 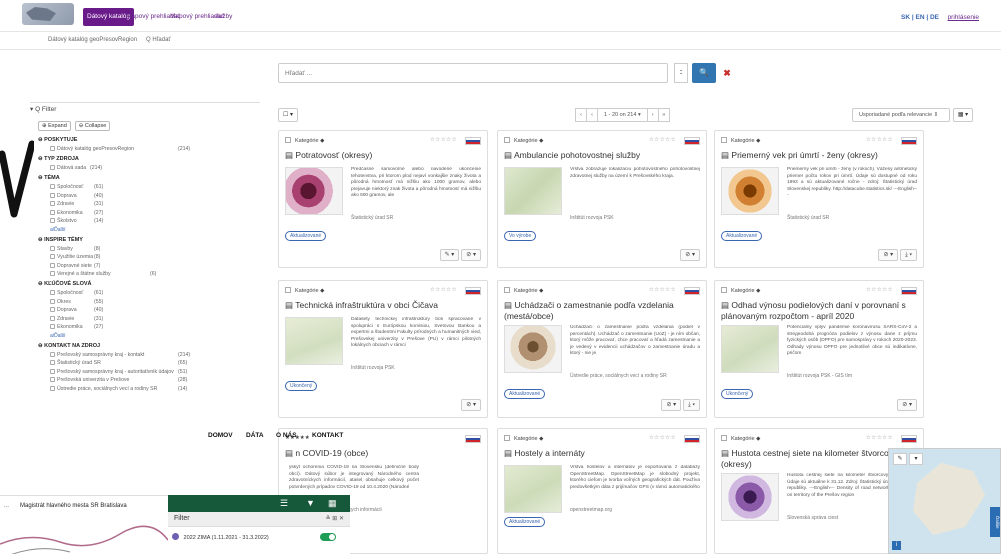 I want to click on expand-button: ⊕ Expand, so click(x=54, y=126).